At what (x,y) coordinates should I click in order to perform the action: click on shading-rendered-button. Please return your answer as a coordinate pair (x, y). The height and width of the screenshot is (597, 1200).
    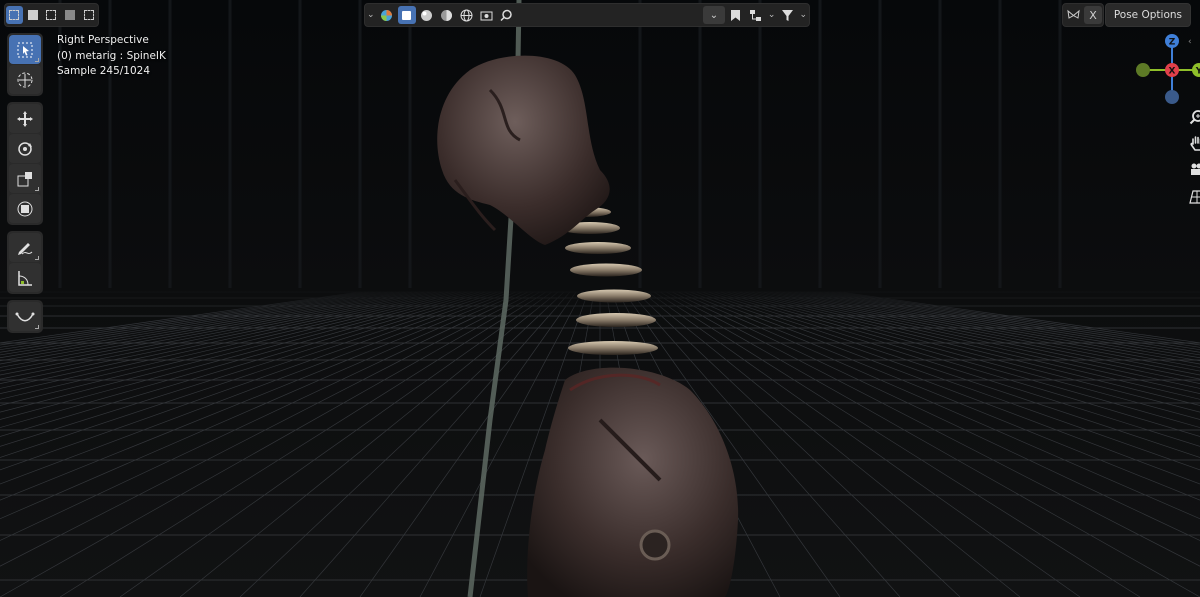
    Looking at the image, I should click on (447, 15).